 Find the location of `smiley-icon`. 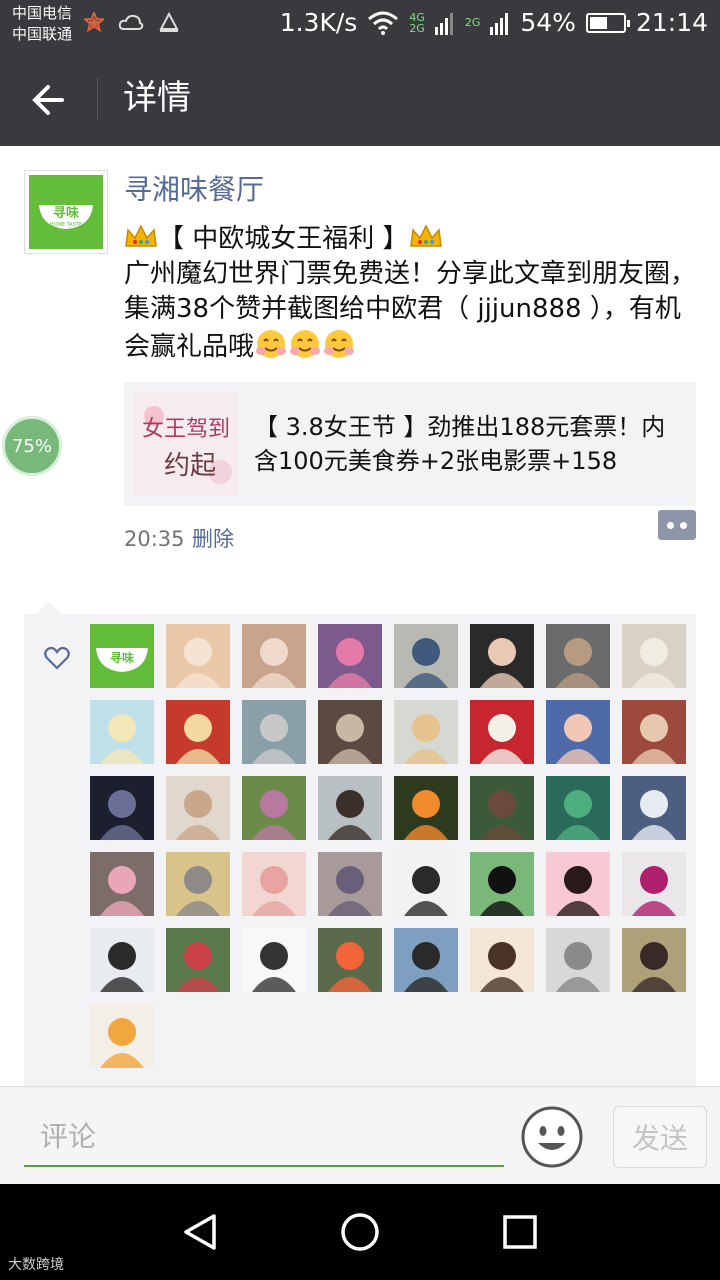

smiley-icon is located at coordinates (552, 1137).